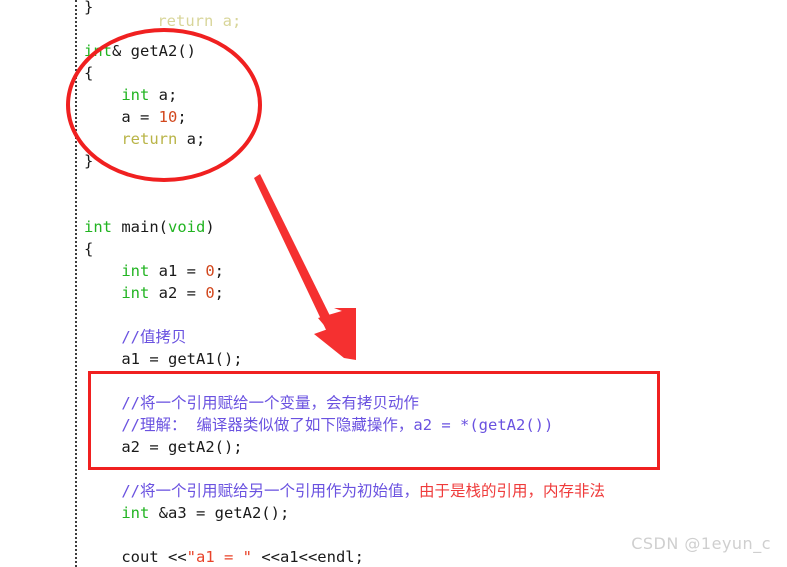 The height and width of the screenshot is (567, 787). I want to click on code-line: int& getA2(), so click(434, 51).